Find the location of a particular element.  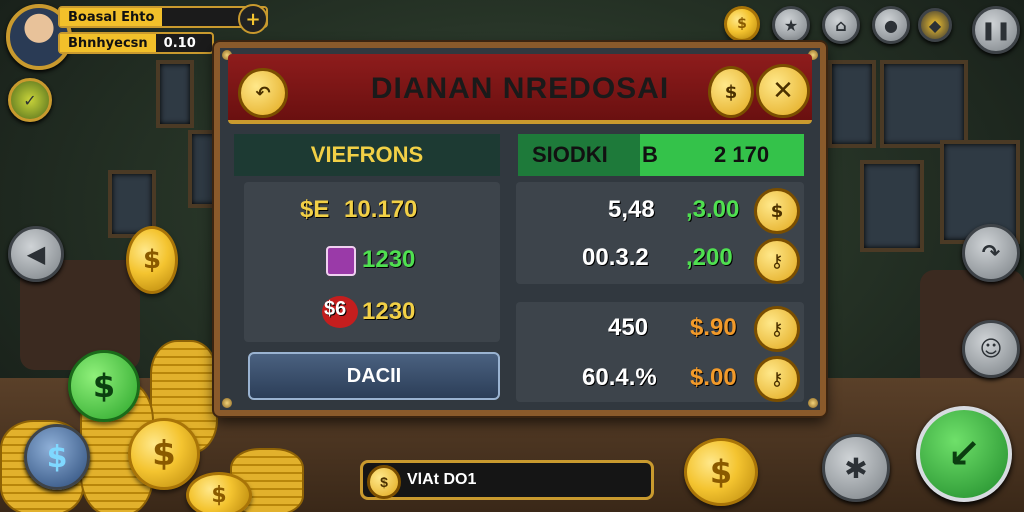

balance-value: 0.10 is located at coordinates (179, 43).